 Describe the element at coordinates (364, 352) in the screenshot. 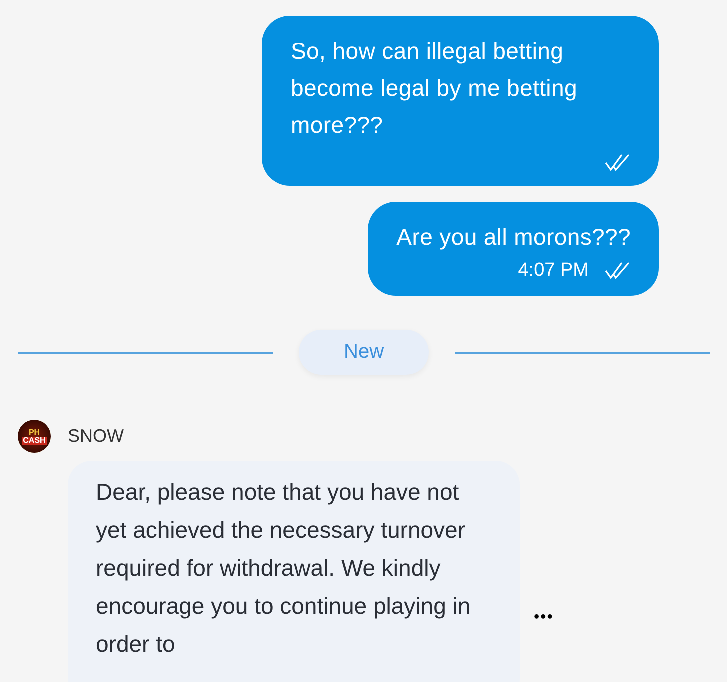

I see `new-messages-label: New` at that location.